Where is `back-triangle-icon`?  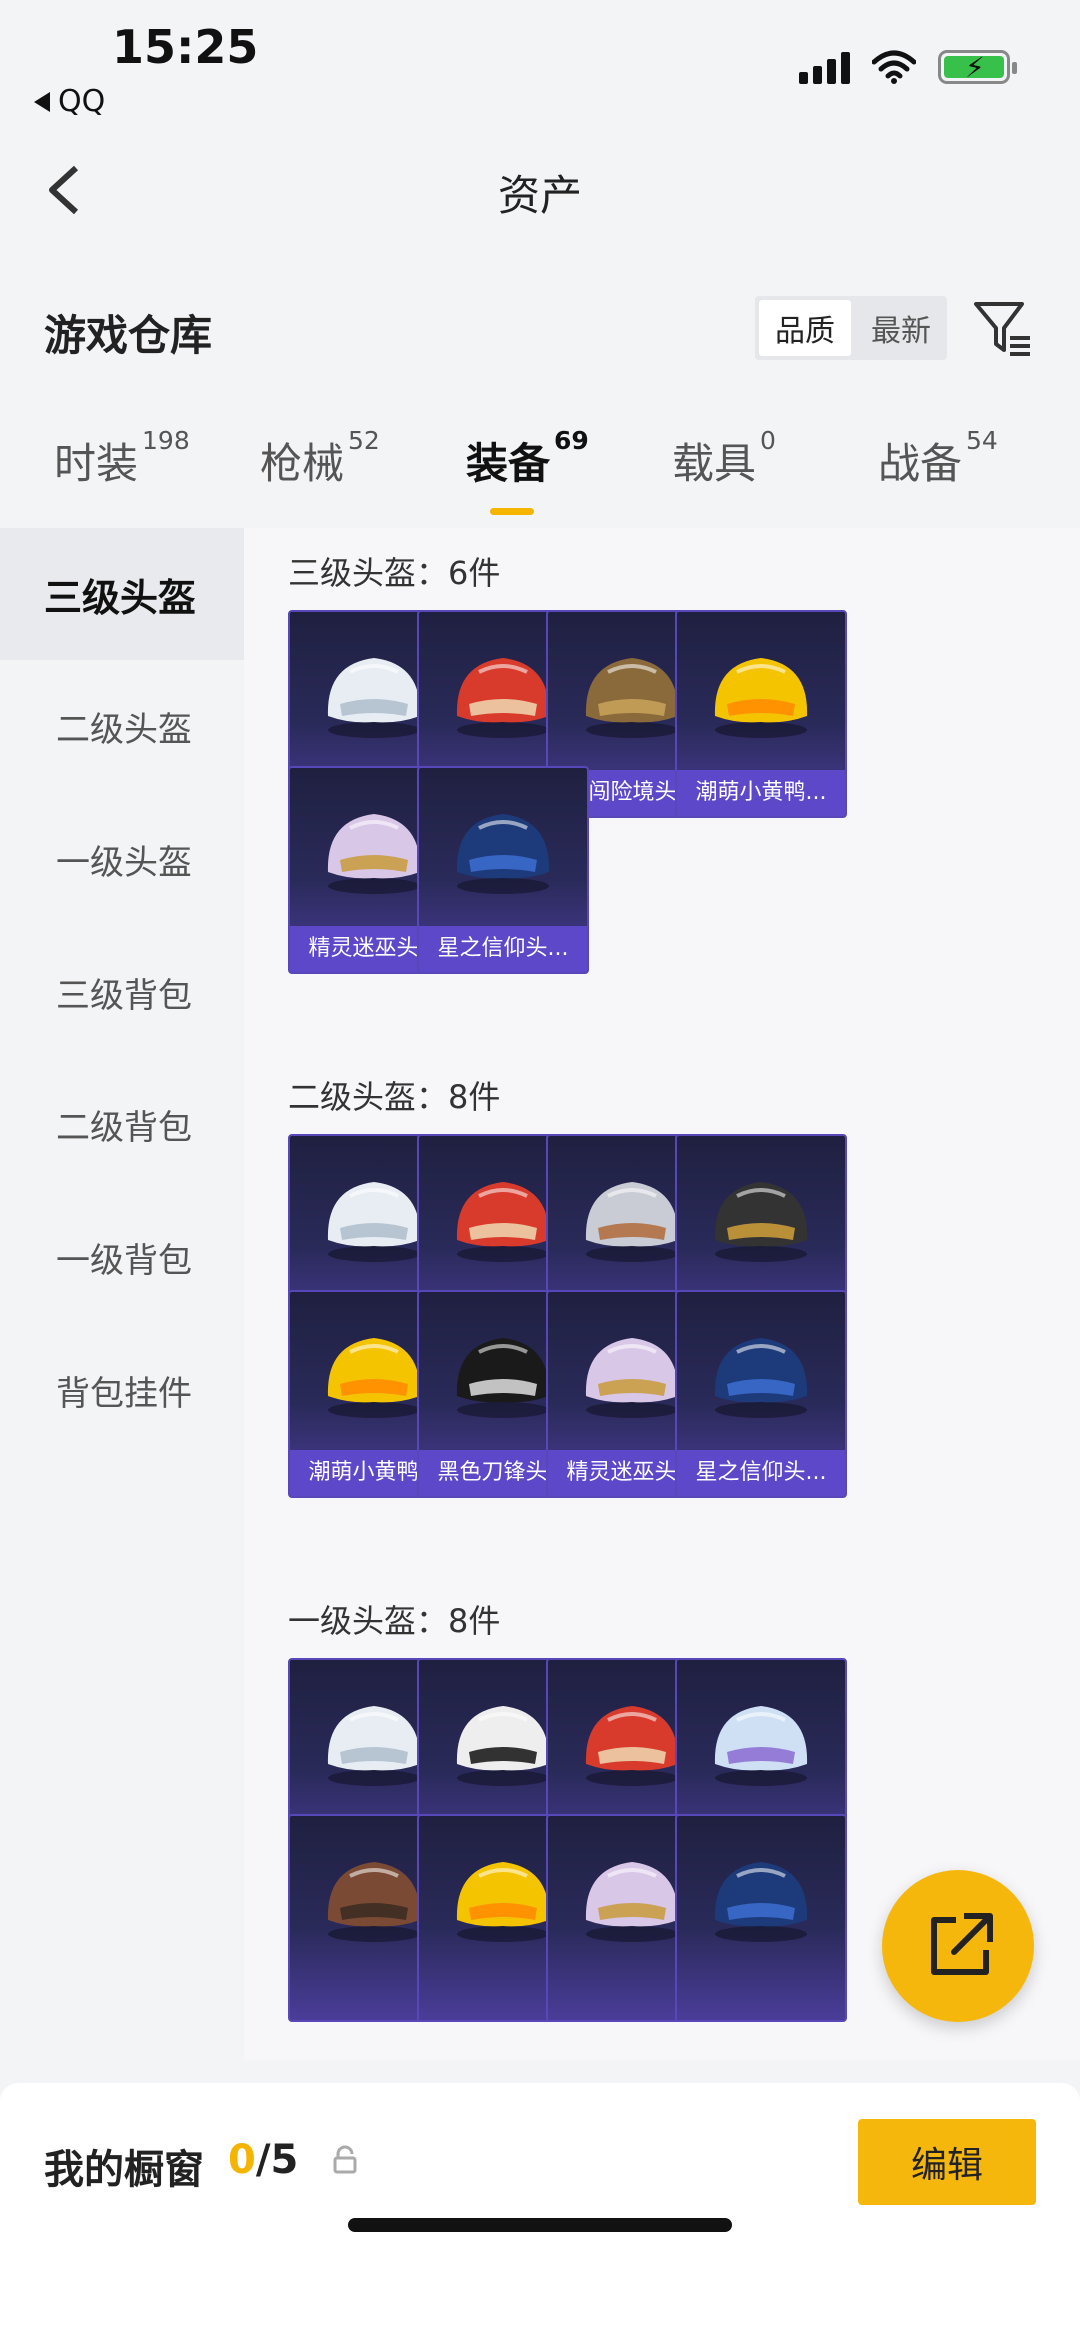
back-triangle-icon is located at coordinates (42, 101).